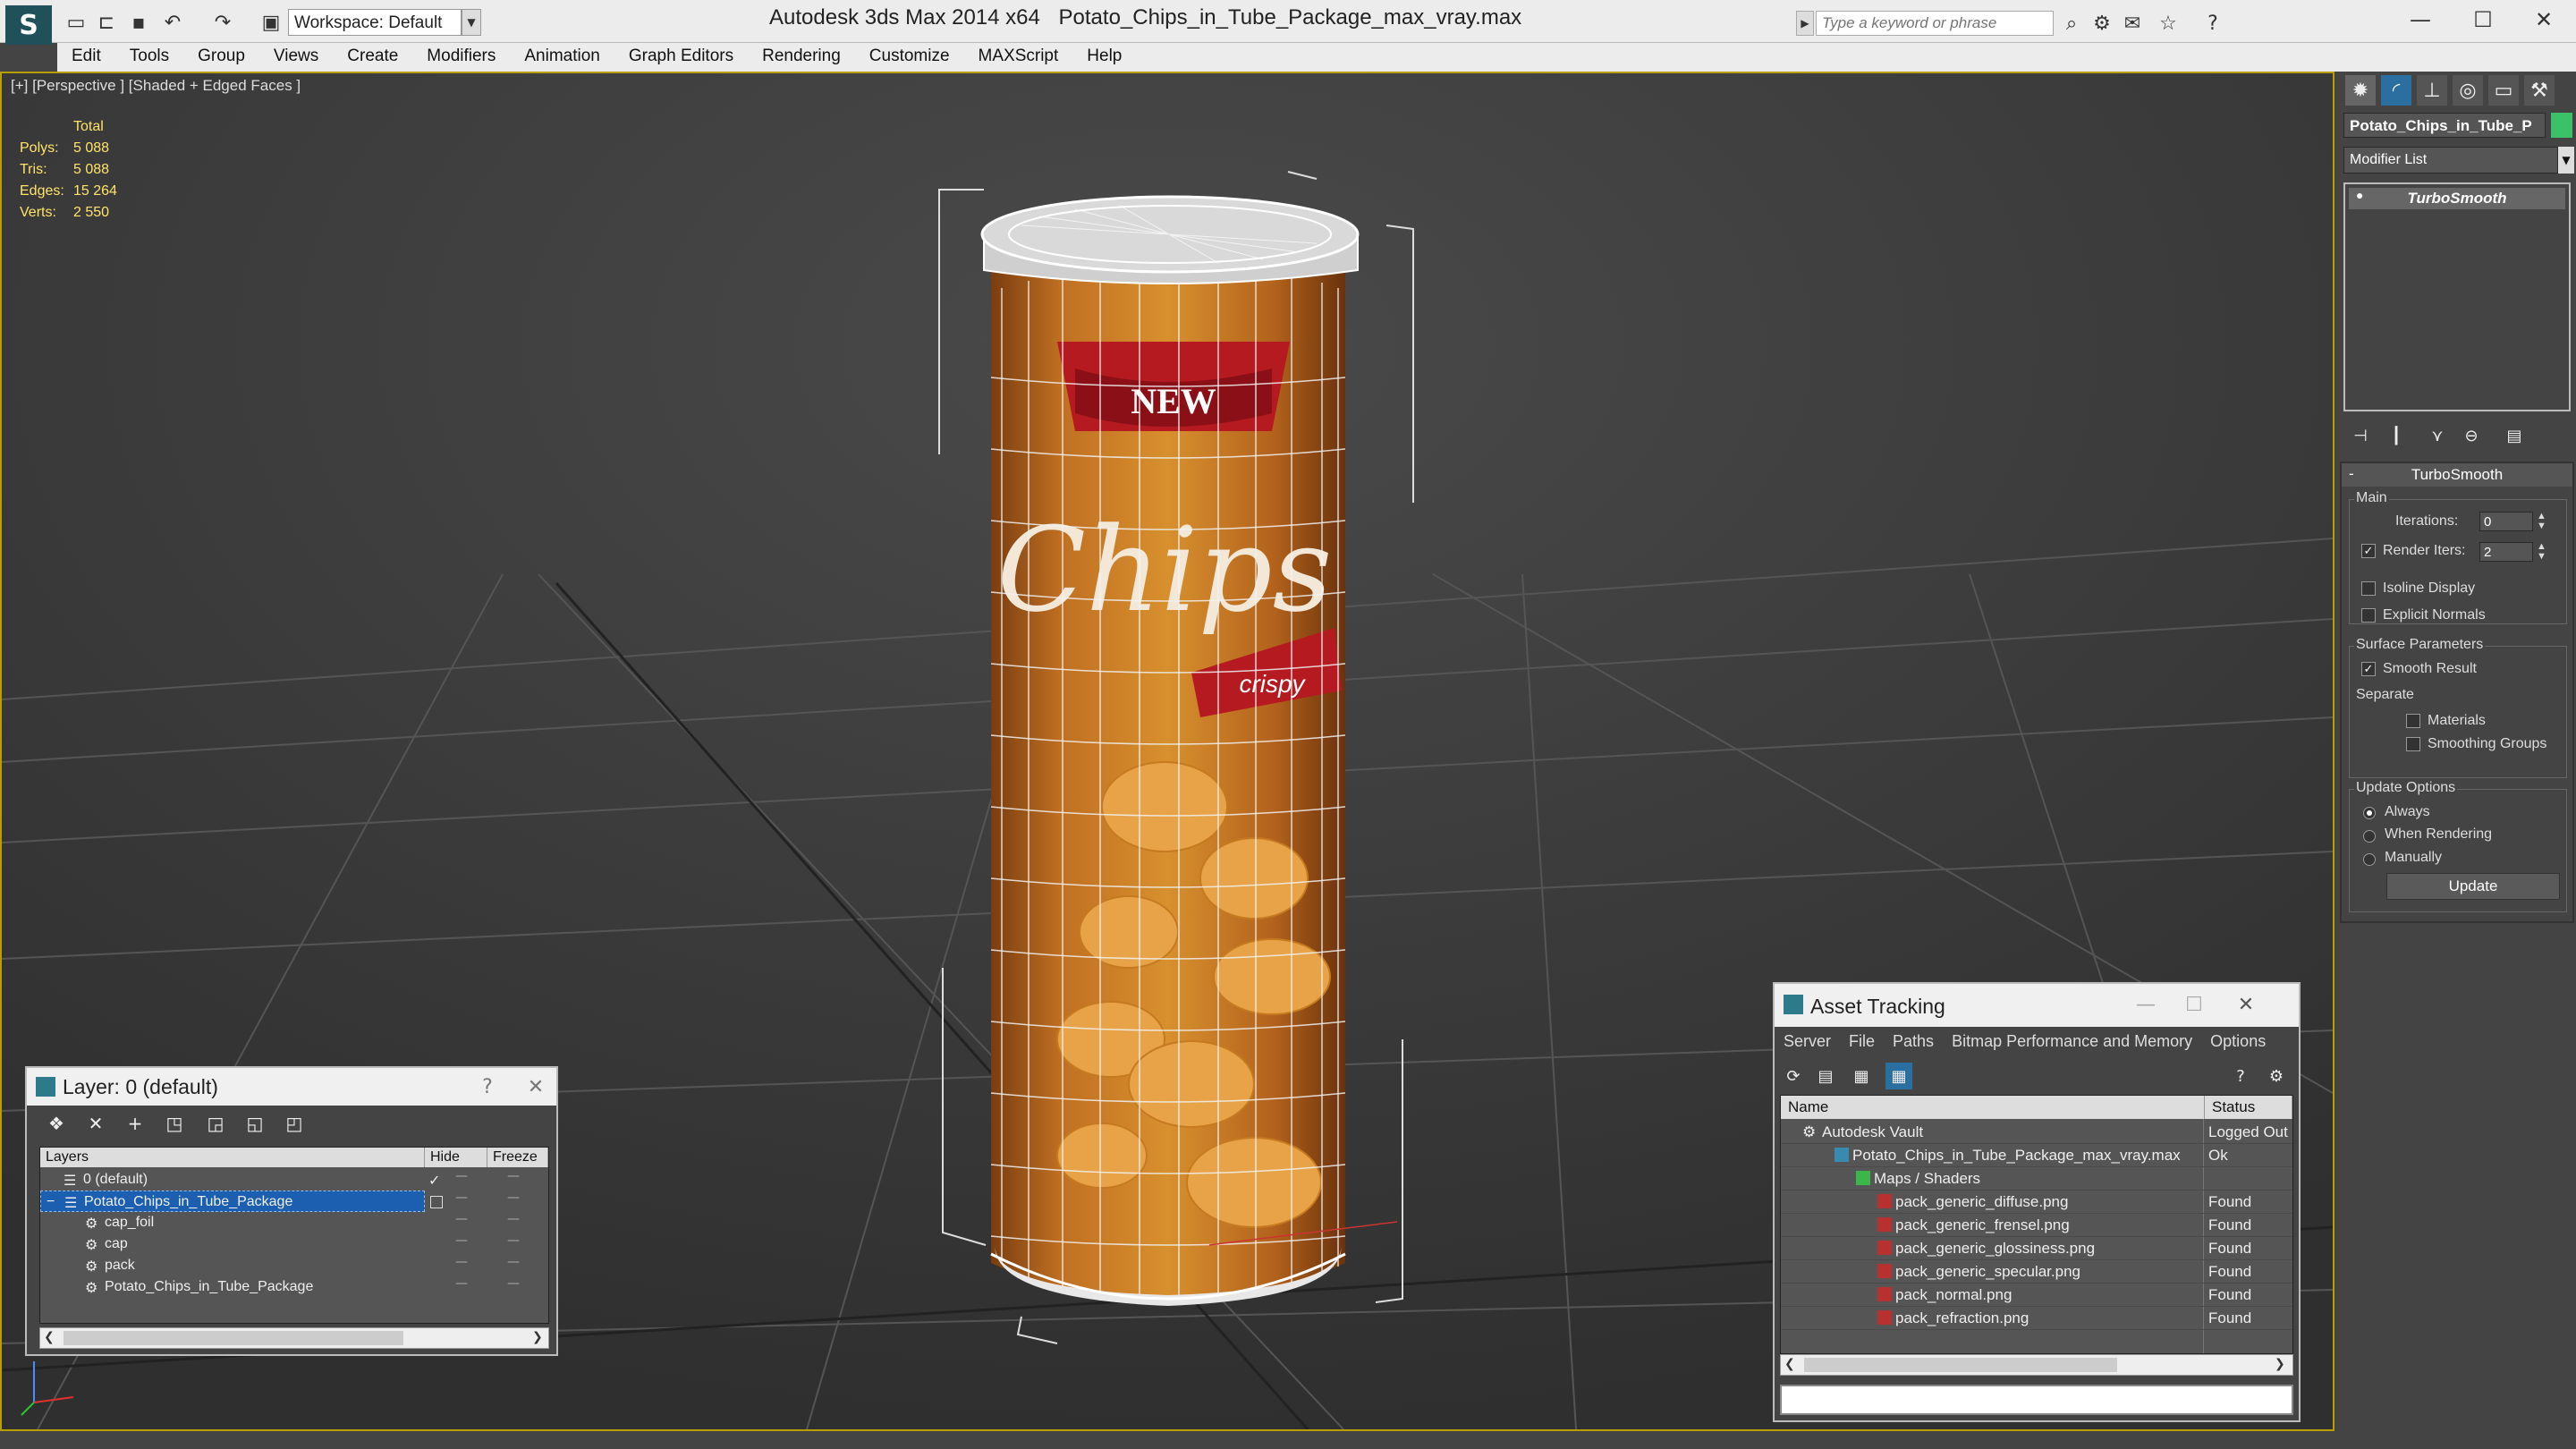  What do you see at coordinates (2457, 475) in the screenshot?
I see `rollout-header: - TurboSmooth` at bounding box center [2457, 475].